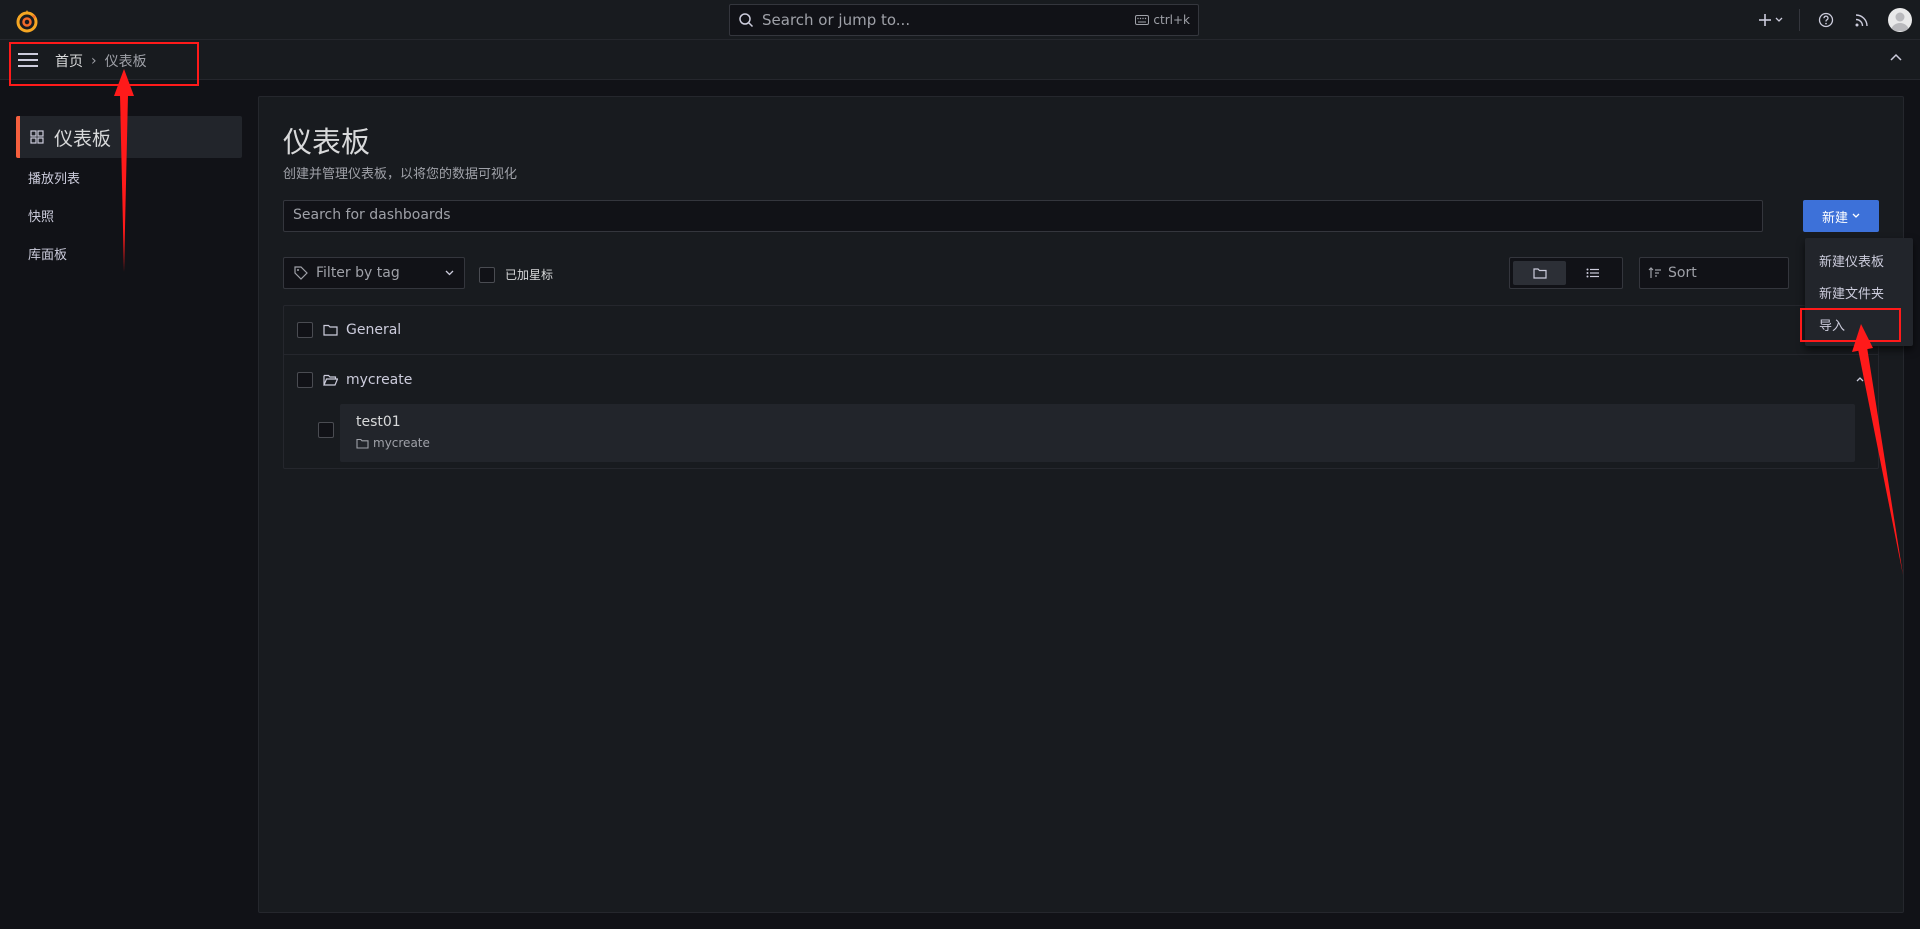 The width and height of the screenshot is (1920, 929). Describe the element at coordinates (135, 177) in the screenshot. I see `nav-item-playlists: 播放列表` at that location.